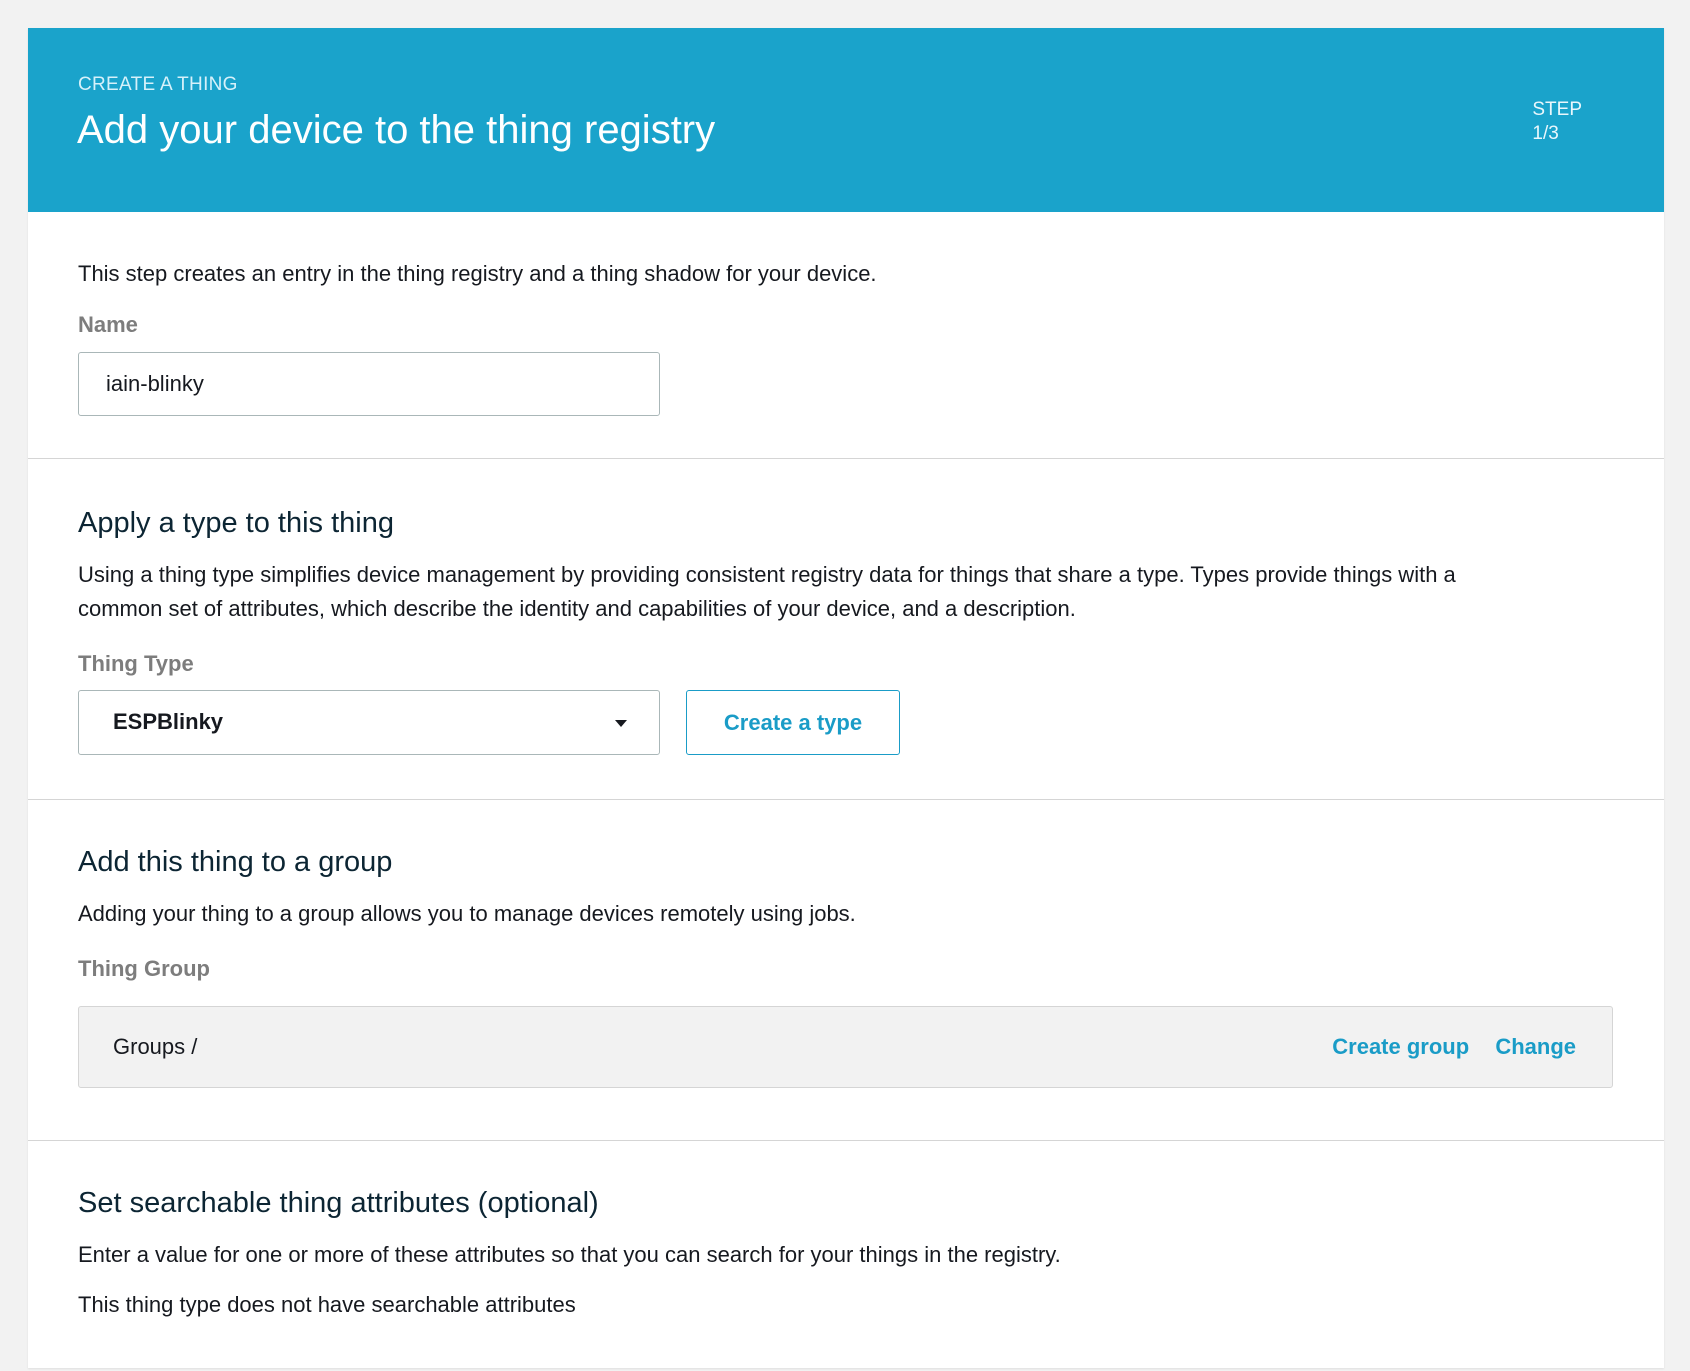  I want to click on name-input: iain-blinky, so click(369, 384).